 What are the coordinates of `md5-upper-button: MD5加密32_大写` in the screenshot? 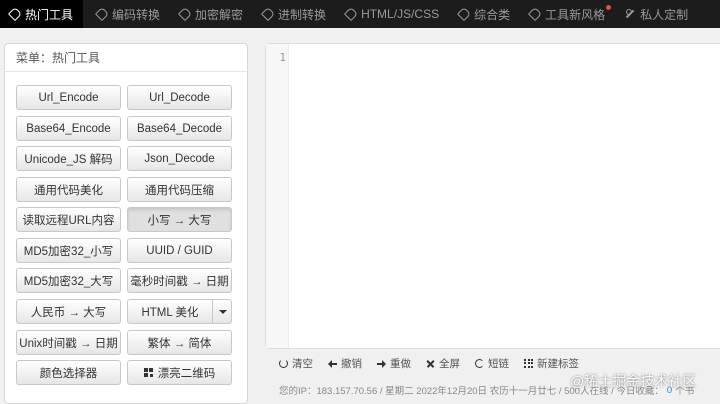 It's located at (68, 280).